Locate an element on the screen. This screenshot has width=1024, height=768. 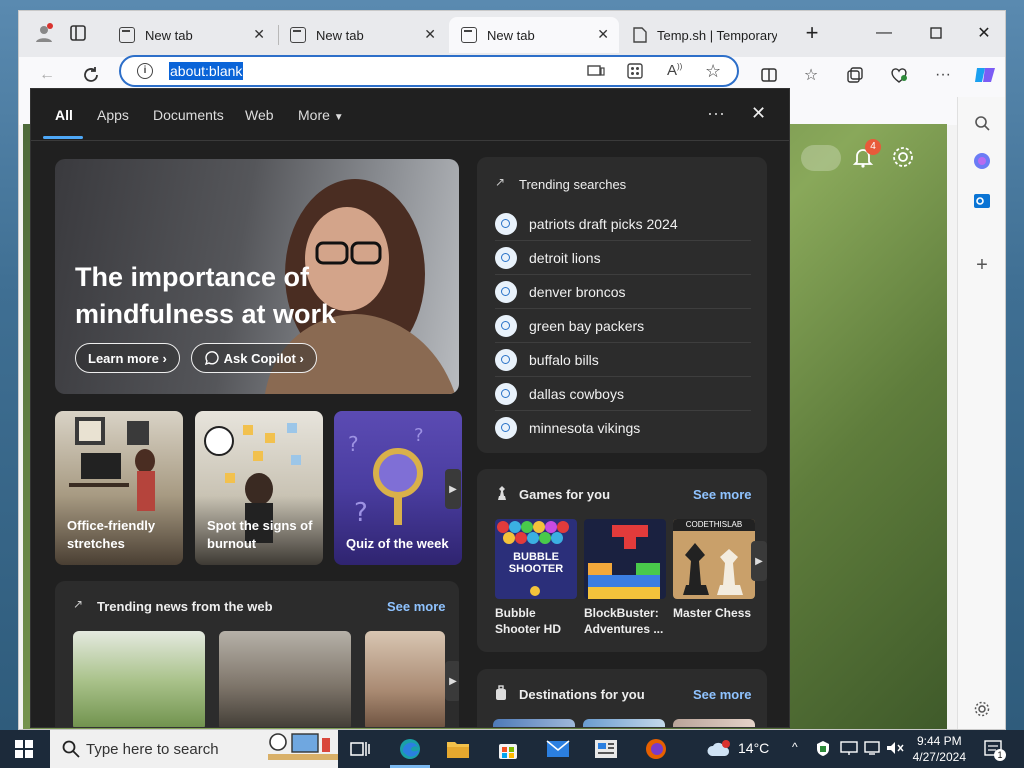
address-url: about:blank is located at coordinates (206, 71).